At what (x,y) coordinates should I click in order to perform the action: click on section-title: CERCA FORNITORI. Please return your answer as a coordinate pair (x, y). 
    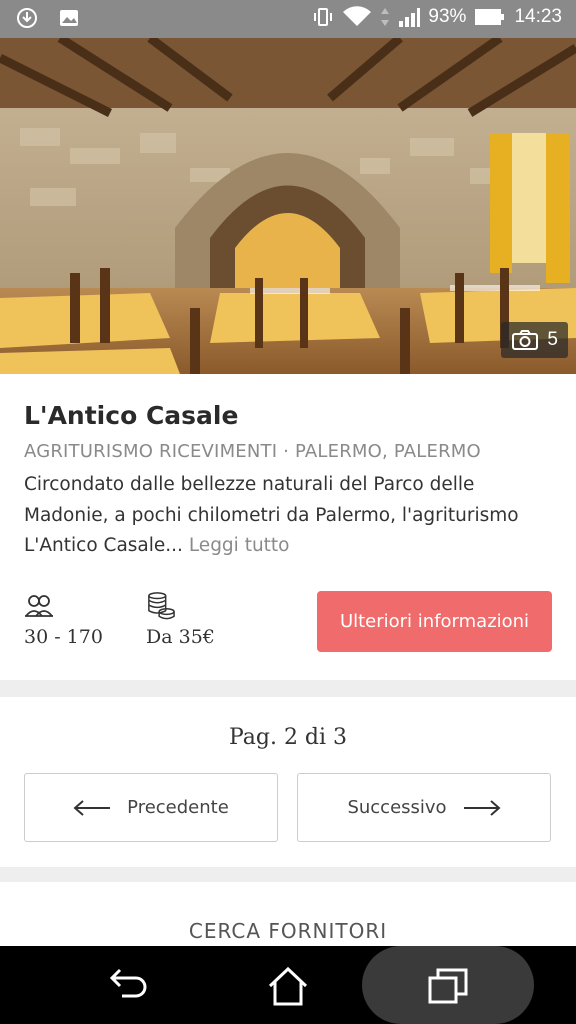
    Looking at the image, I should click on (288, 931).